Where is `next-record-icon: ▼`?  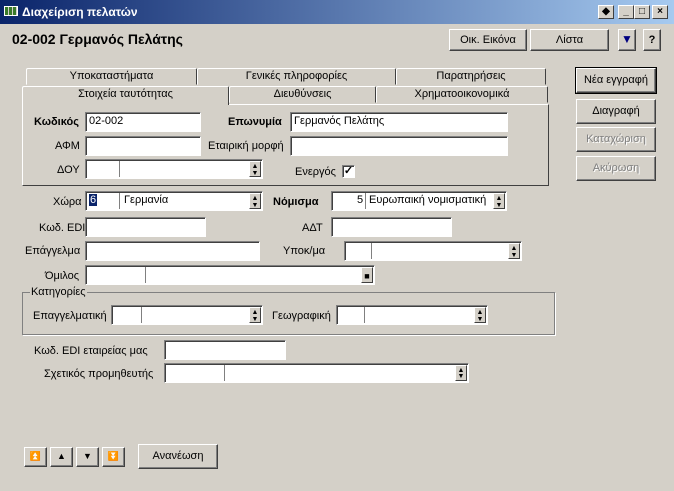 next-record-icon: ▼ is located at coordinates (87, 456).